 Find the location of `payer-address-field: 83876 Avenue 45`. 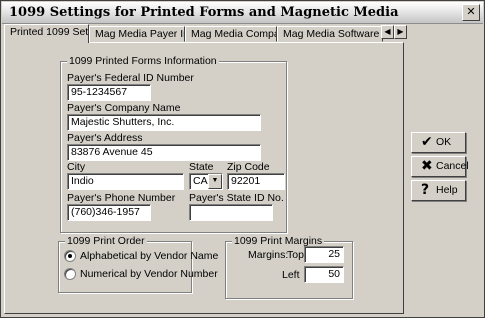

payer-address-field: 83876 Avenue 45 is located at coordinates (164, 152).